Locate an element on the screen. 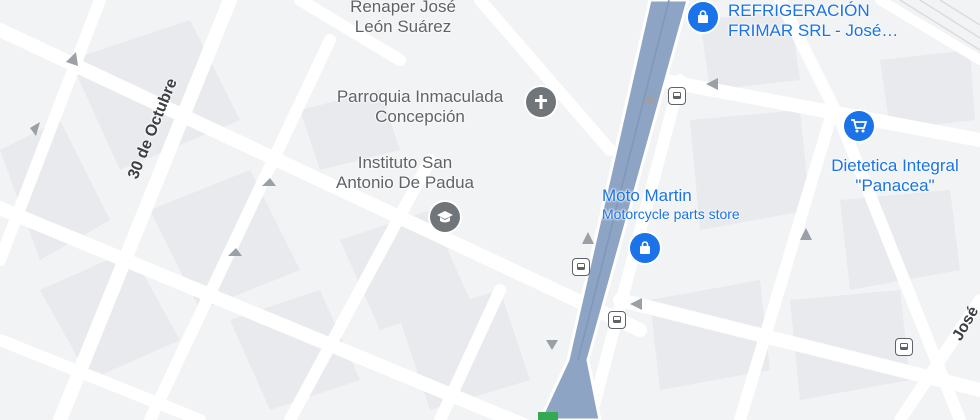 The image size is (980, 420). place-label-parroquia: Parroquia Inmaculada Concepción is located at coordinates (420, 107).